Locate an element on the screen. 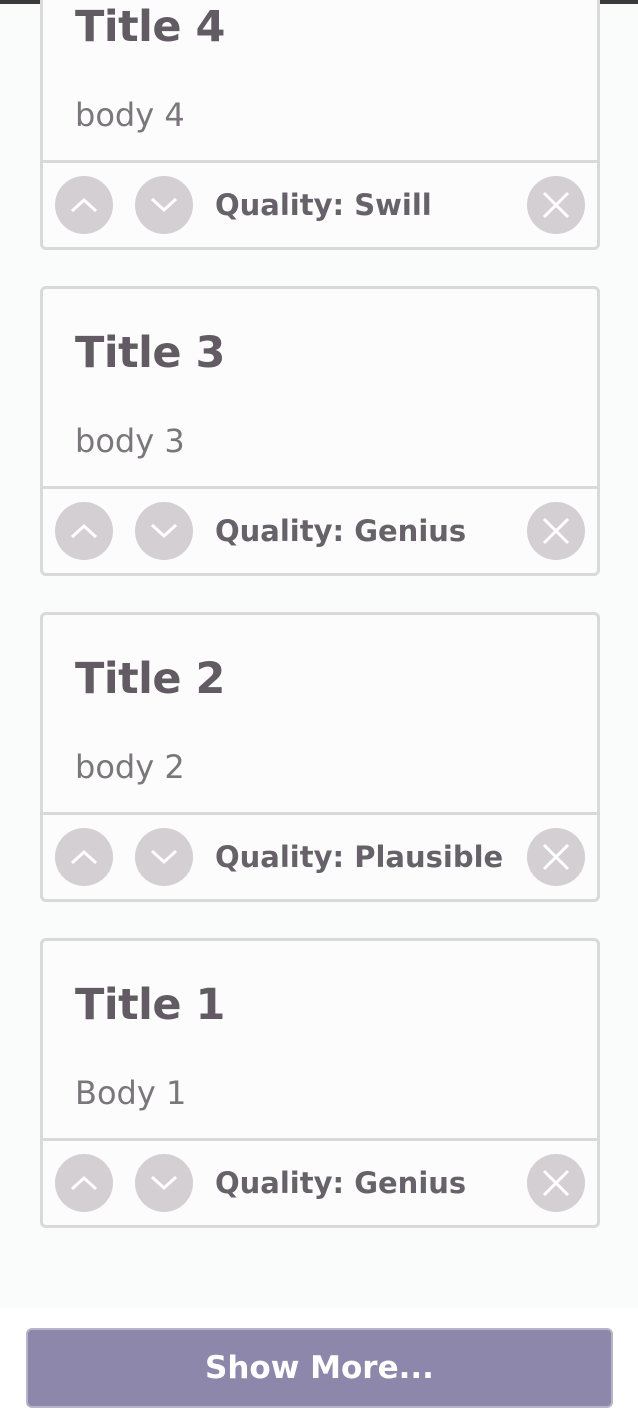 Image resolution: width=638 pixels, height=1428 pixels. idea-body: body 4 is located at coordinates (130, 115).